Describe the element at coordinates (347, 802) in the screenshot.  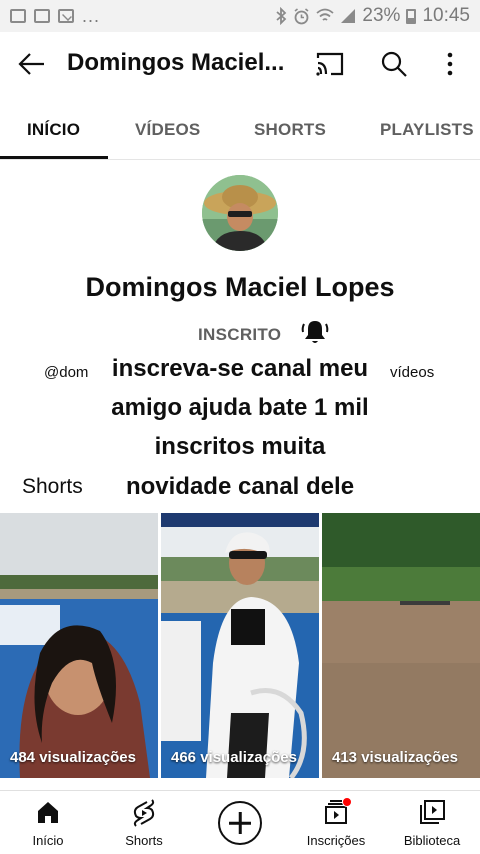
I see `new-content-badge` at that location.